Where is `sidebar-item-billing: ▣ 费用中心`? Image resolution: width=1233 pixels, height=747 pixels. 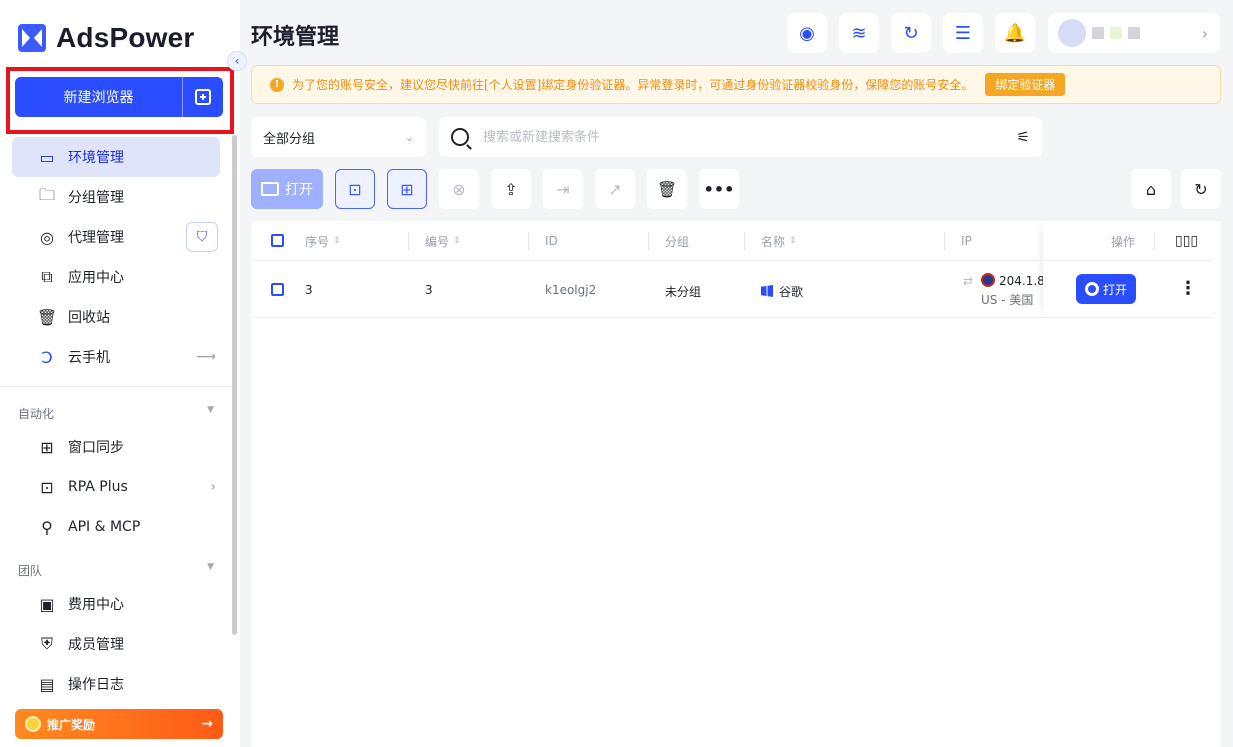 sidebar-item-billing: ▣ 费用中心 is located at coordinates (116, 604).